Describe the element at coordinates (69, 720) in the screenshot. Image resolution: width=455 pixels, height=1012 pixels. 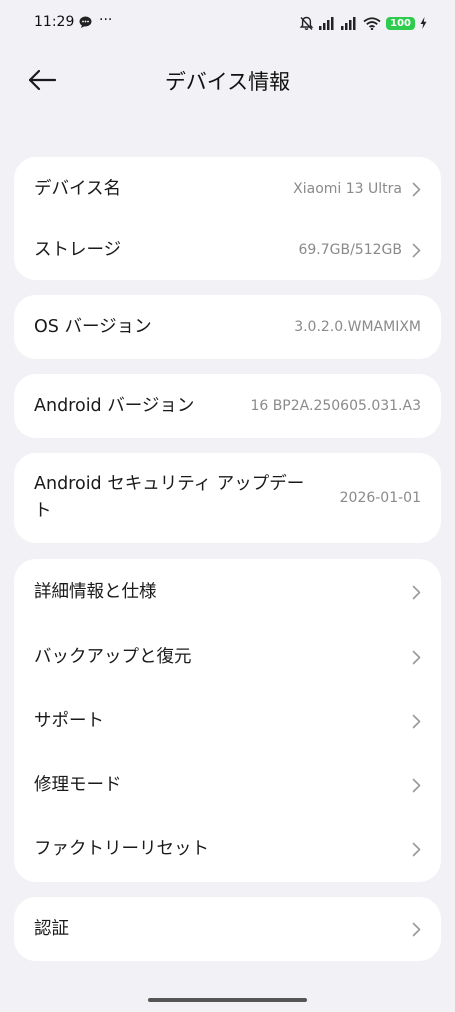
I see `menu-item-label: サポート` at that location.